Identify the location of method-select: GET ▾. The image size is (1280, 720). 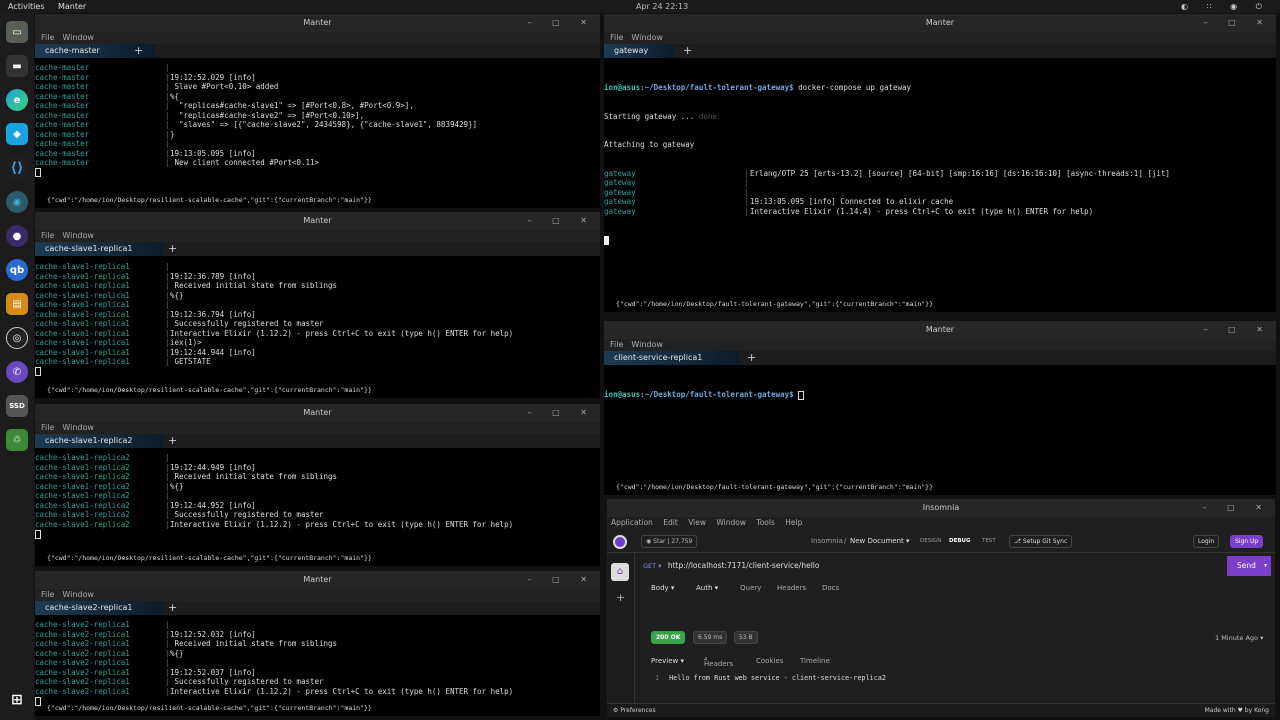
(652, 566).